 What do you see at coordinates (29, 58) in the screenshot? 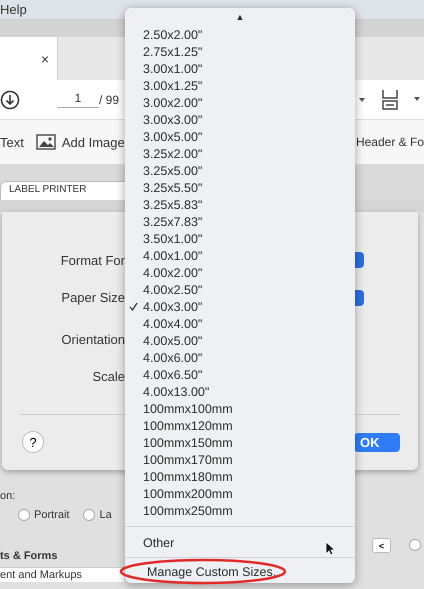
I see `document-tab: ×` at bounding box center [29, 58].